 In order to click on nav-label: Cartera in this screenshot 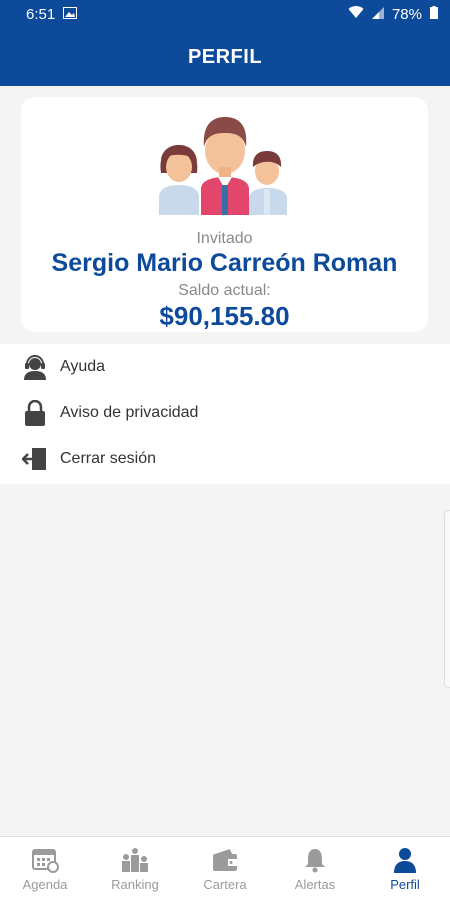, I will do `click(225, 884)`.